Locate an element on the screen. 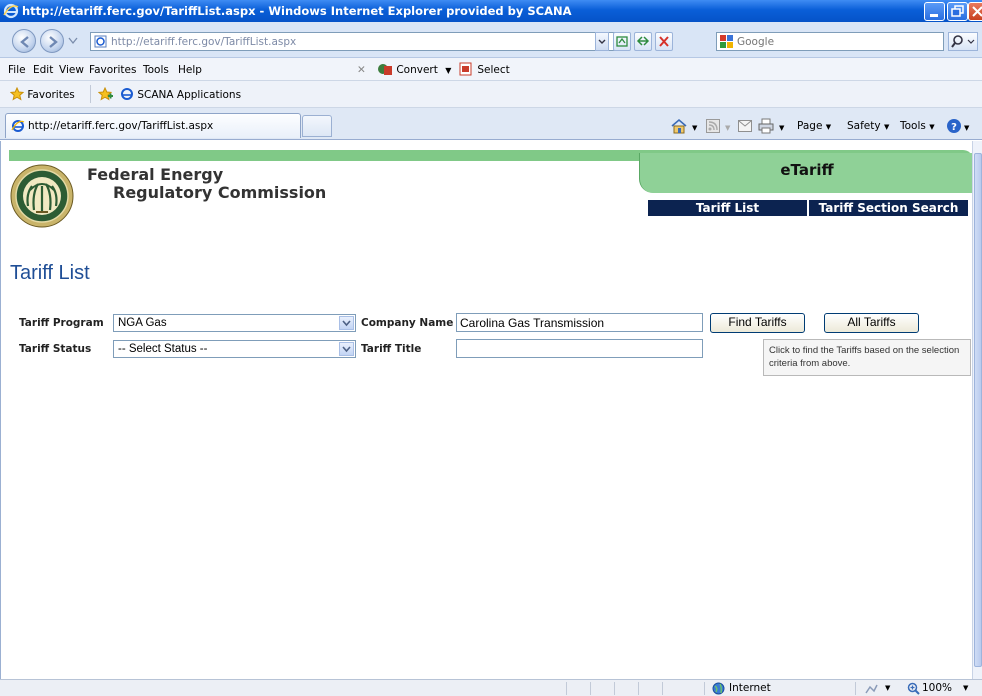 This screenshot has height=696, width=982. home-icon is located at coordinates (679, 126).